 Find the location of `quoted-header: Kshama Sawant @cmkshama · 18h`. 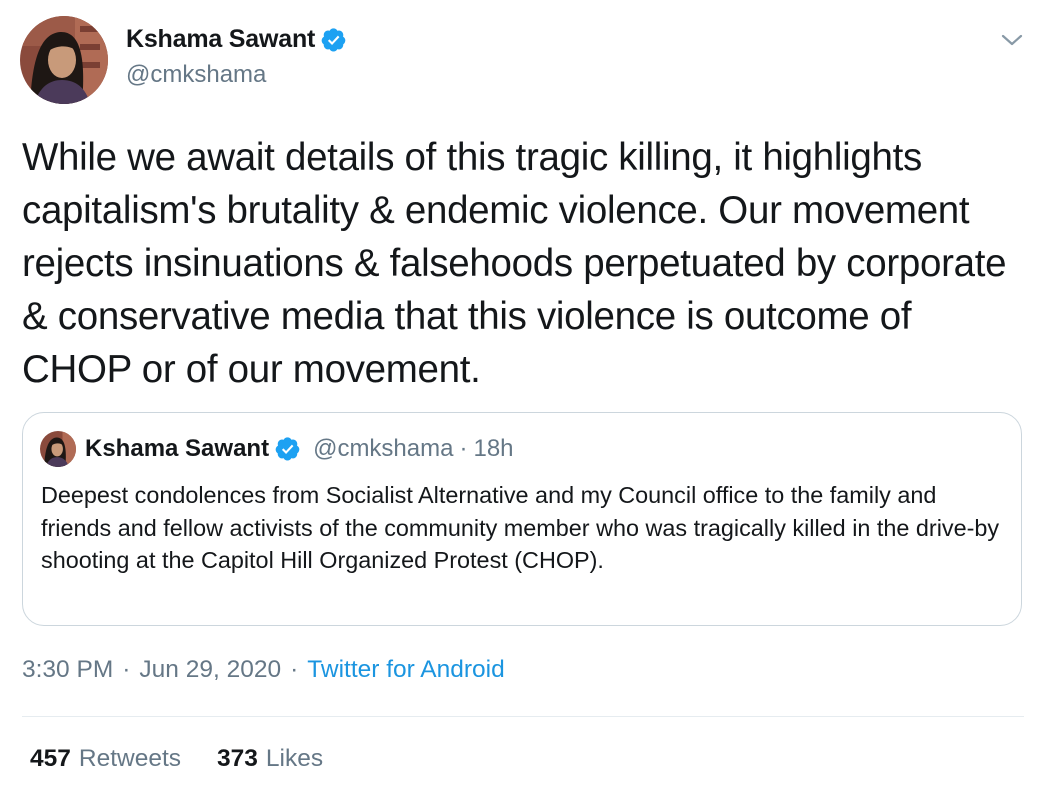

quoted-header: Kshama Sawant @cmkshama · 18h is located at coordinates (299, 449).